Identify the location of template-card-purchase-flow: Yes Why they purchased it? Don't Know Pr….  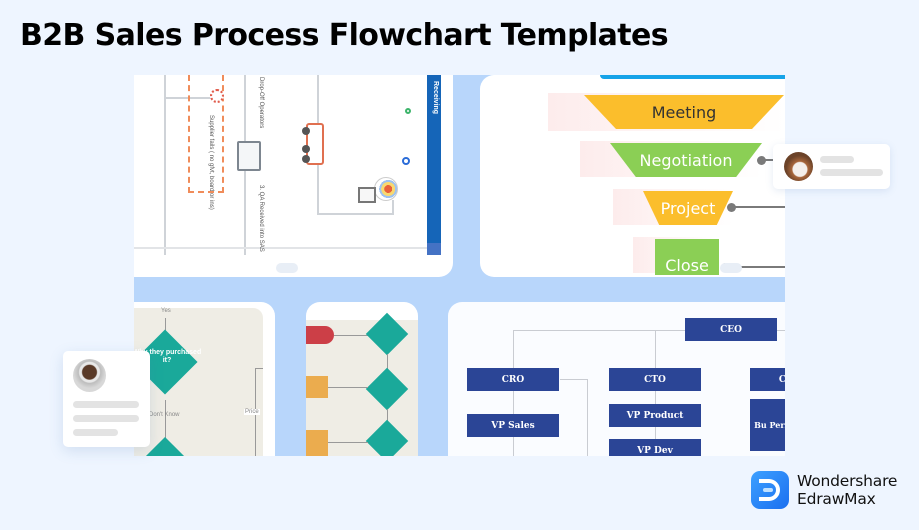
(204, 379).